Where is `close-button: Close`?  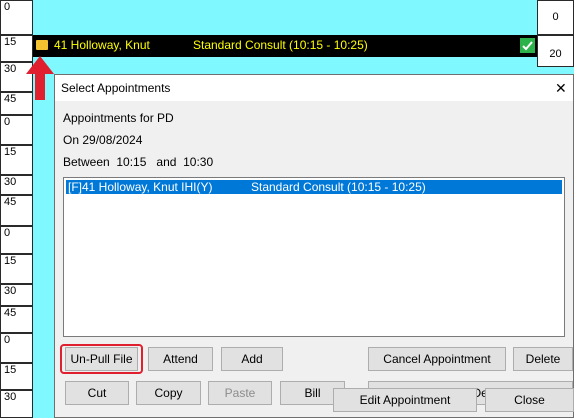 close-button: Close is located at coordinates (529, 400).